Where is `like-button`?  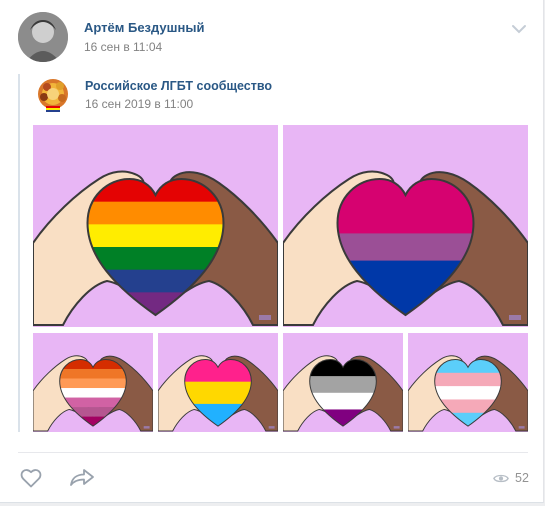 like-button is located at coordinates (31, 478).